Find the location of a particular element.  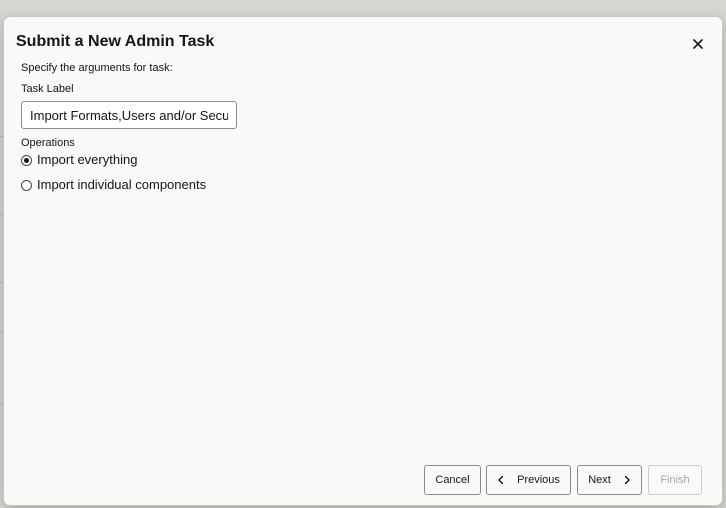

radio-label: Import everything is located at coordinates (87, 159).